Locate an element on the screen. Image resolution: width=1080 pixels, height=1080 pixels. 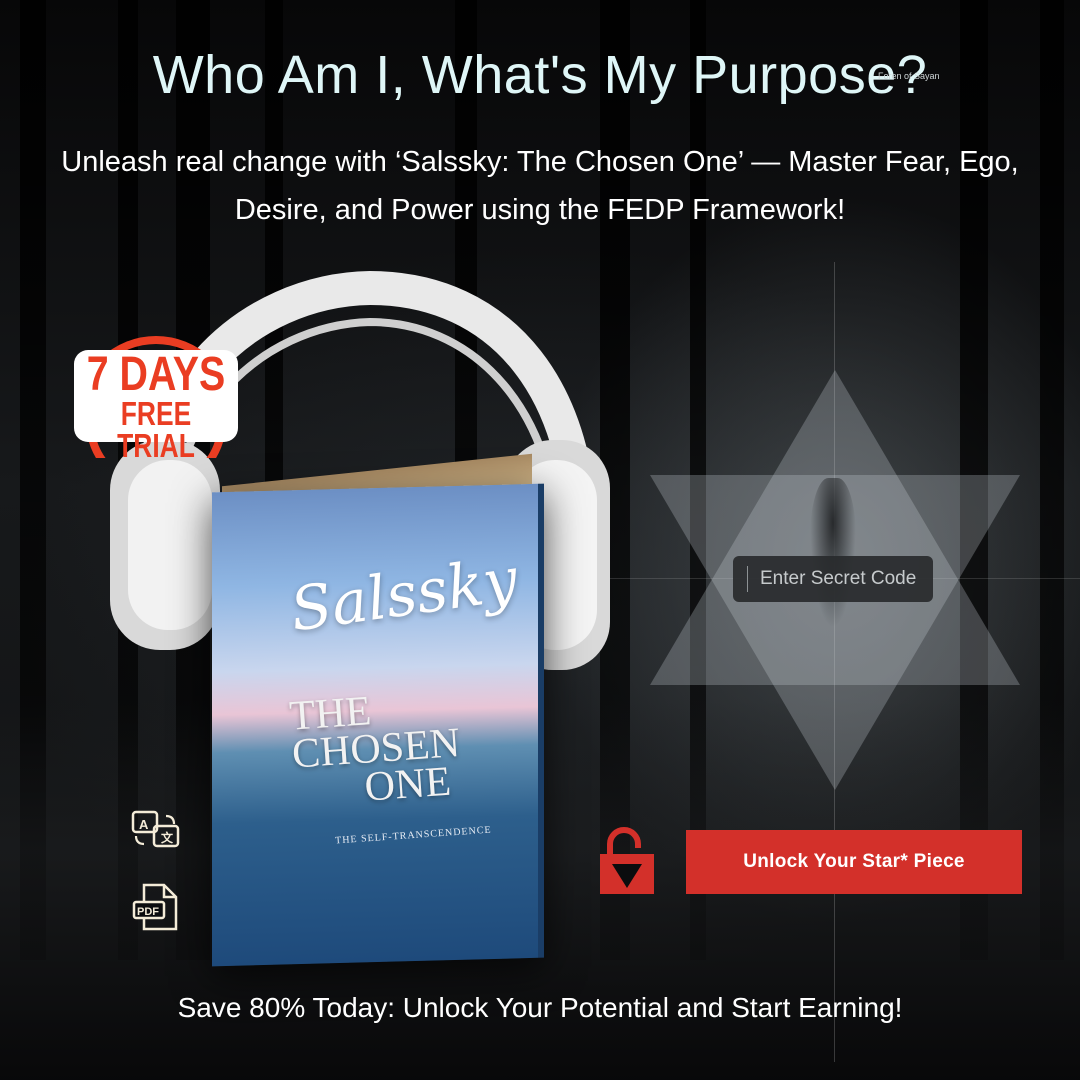
unlock-star-piece-button: Unlock Your Star* Piece is located at coordinates (854, 862).